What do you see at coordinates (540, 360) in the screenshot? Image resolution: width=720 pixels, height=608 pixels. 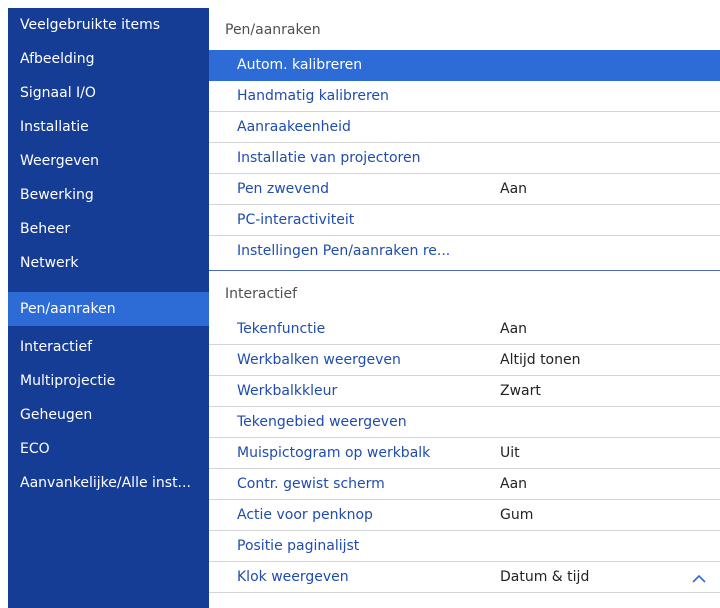 I see `row-value: Altijd tonen` at bounding box center [540, 360].